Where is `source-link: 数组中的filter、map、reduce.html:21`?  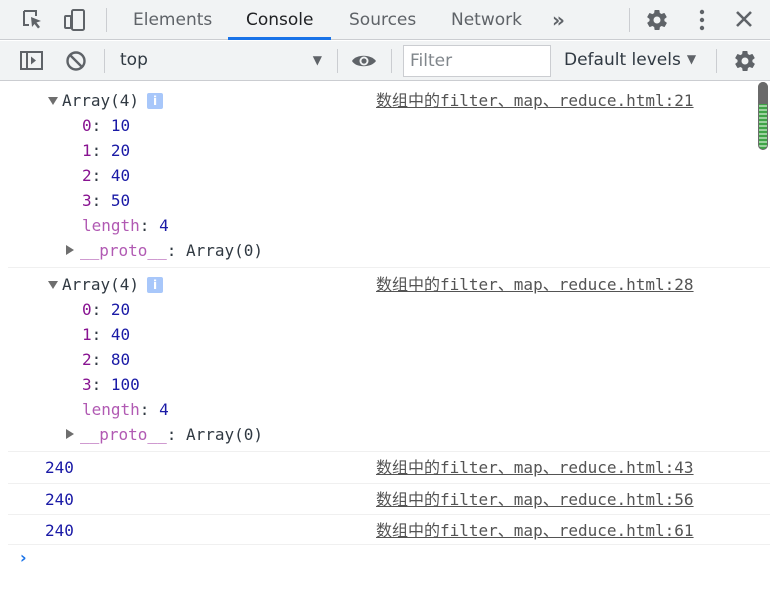
source-link: 数组中的filter、map、reduce.html:21 is located at coordinates (535, 100).